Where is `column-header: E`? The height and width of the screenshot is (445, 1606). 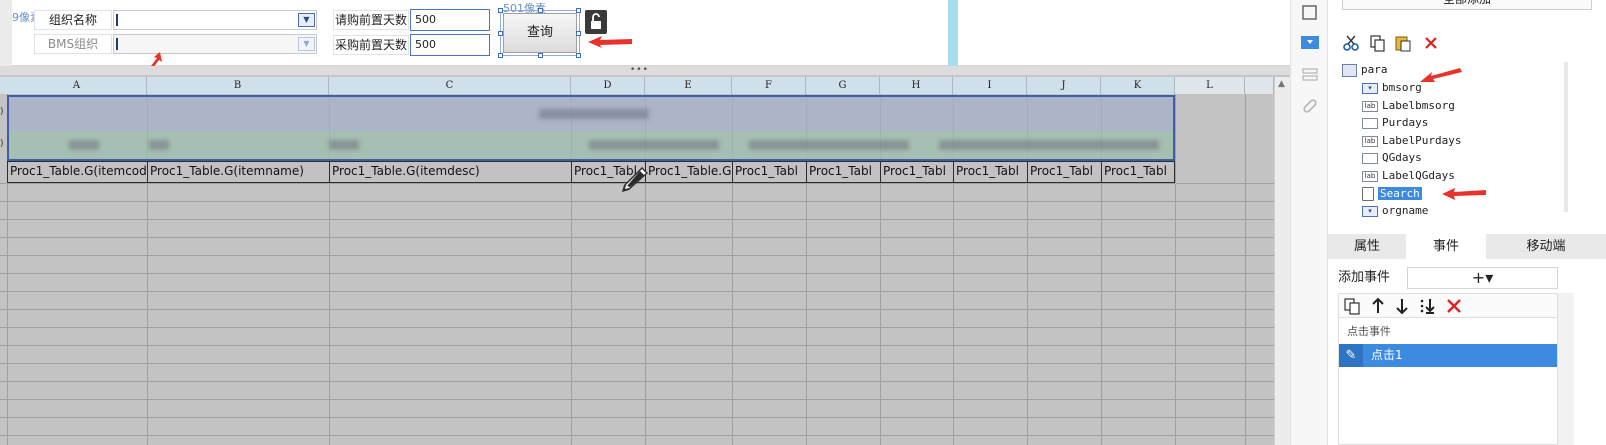
column-header: E is located at coordinates (688, 85).